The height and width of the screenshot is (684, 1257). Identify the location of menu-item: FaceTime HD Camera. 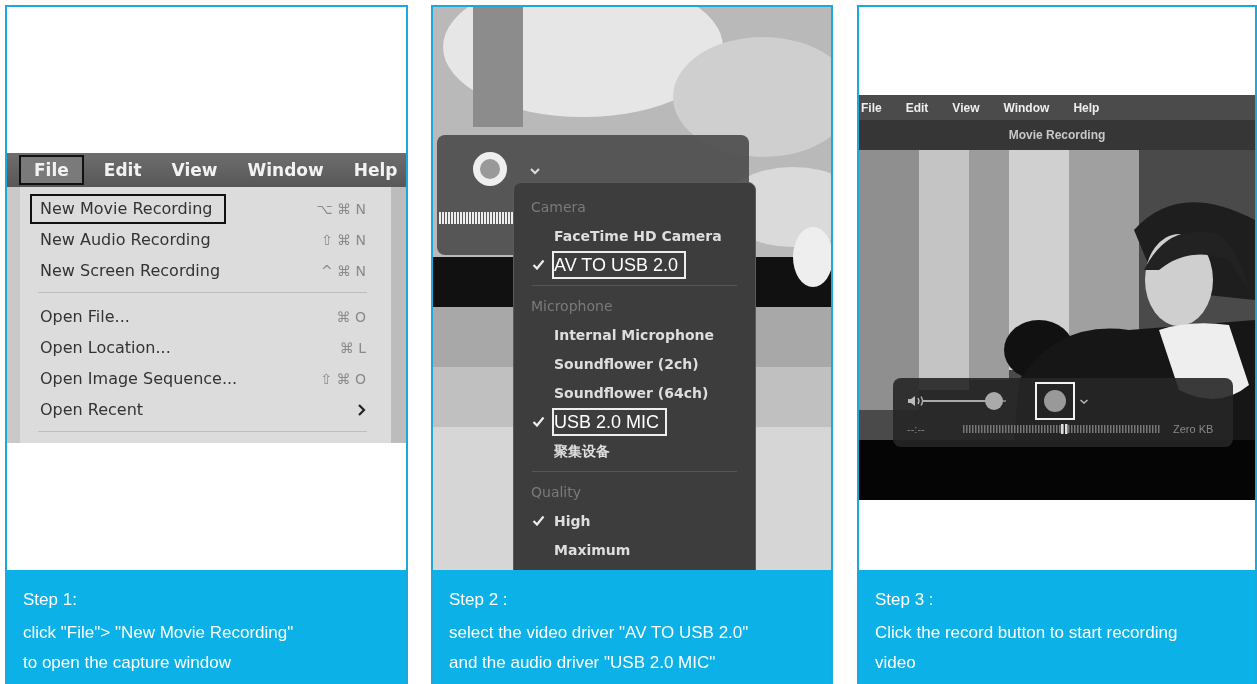
(634, 235).